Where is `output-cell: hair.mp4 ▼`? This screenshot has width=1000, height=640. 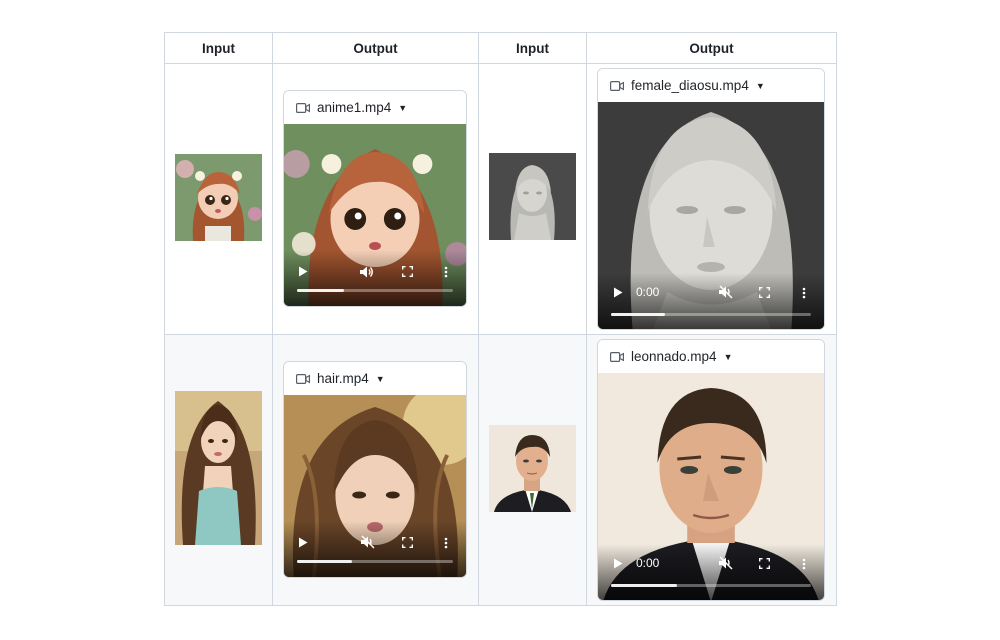 output-cell: hair.mp4 ▼ is located at coordinates (375, 470).